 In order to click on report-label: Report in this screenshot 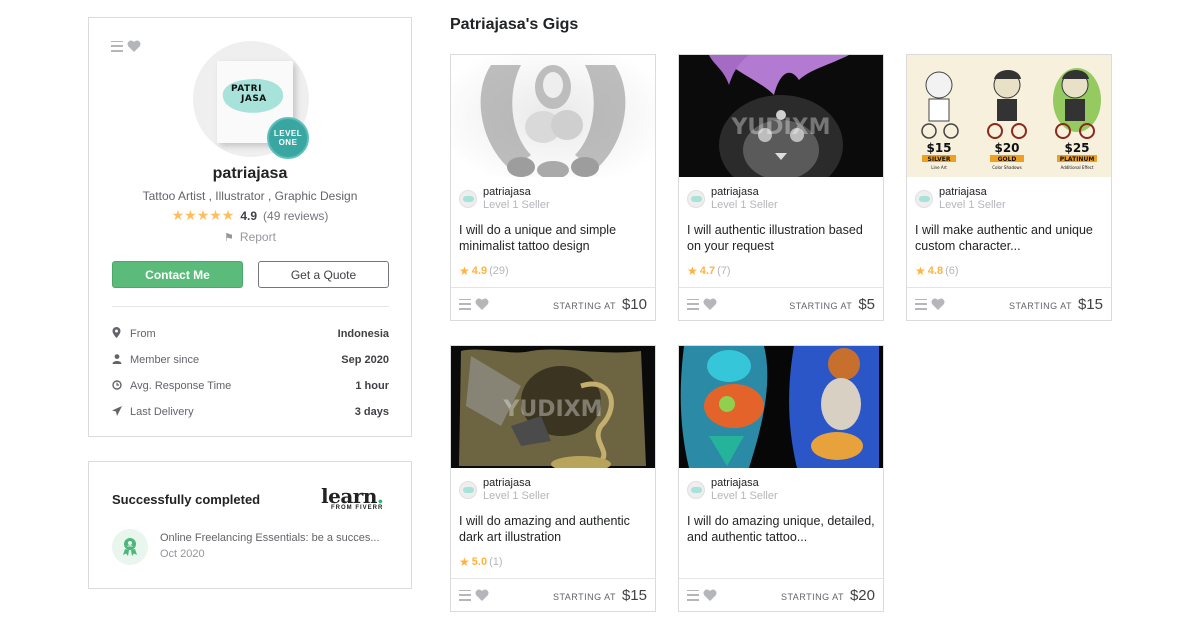, I will do `click(257, 237)`.